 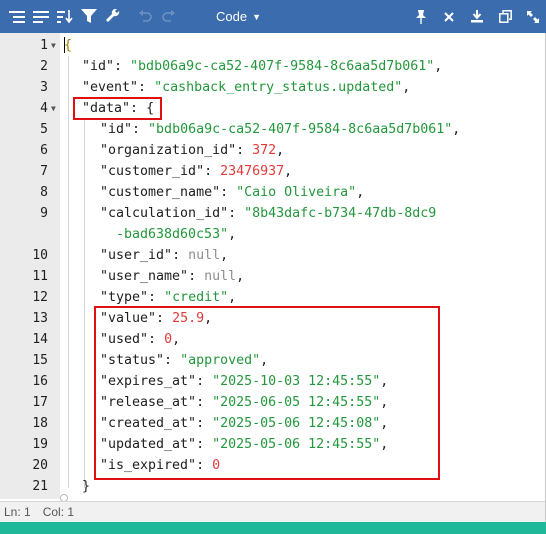 What do you see at coordinates (477, 17) in the screenshot?
I see `download-icon` at bounding box center [477, 17].